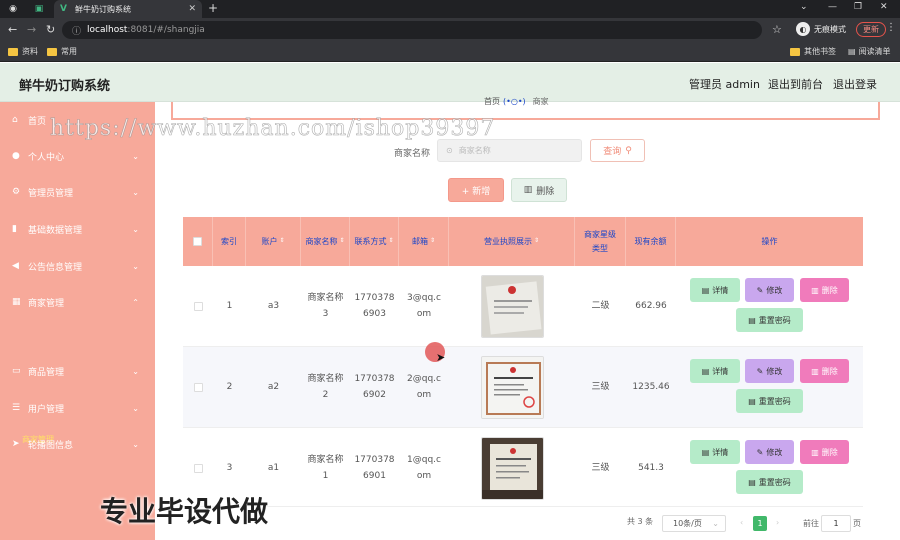  What do you see at coordinates (858, 7) in the screenshot?
I see `restore-icon: ❐` at bounding box center [858, 7].